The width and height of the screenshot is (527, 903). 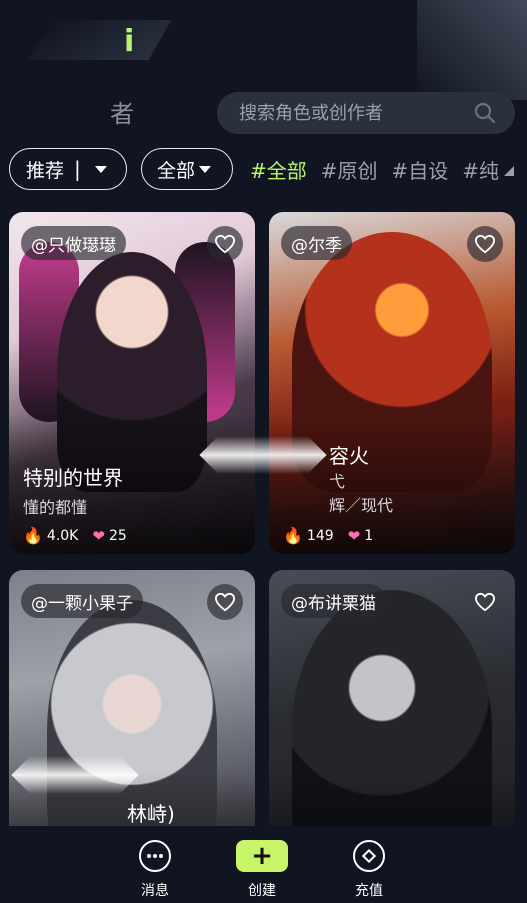 I want to click on header-decoration, so click(x=100, y=40).